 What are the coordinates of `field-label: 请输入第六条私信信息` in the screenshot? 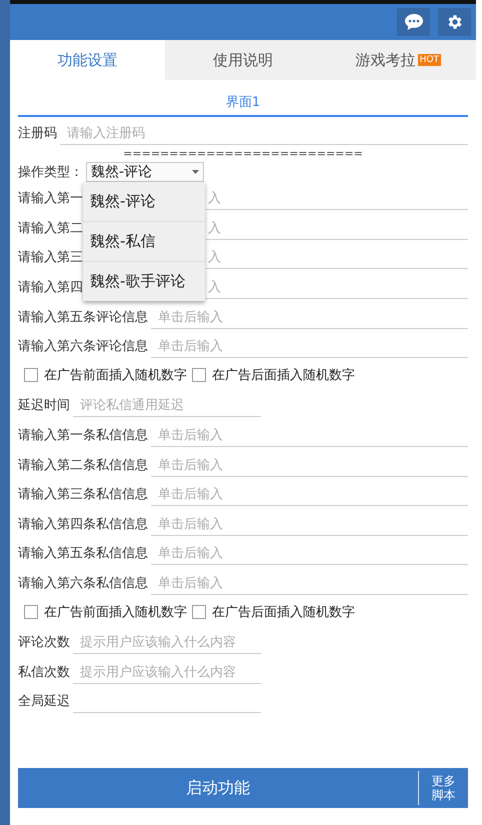 It's located at (83, 583).